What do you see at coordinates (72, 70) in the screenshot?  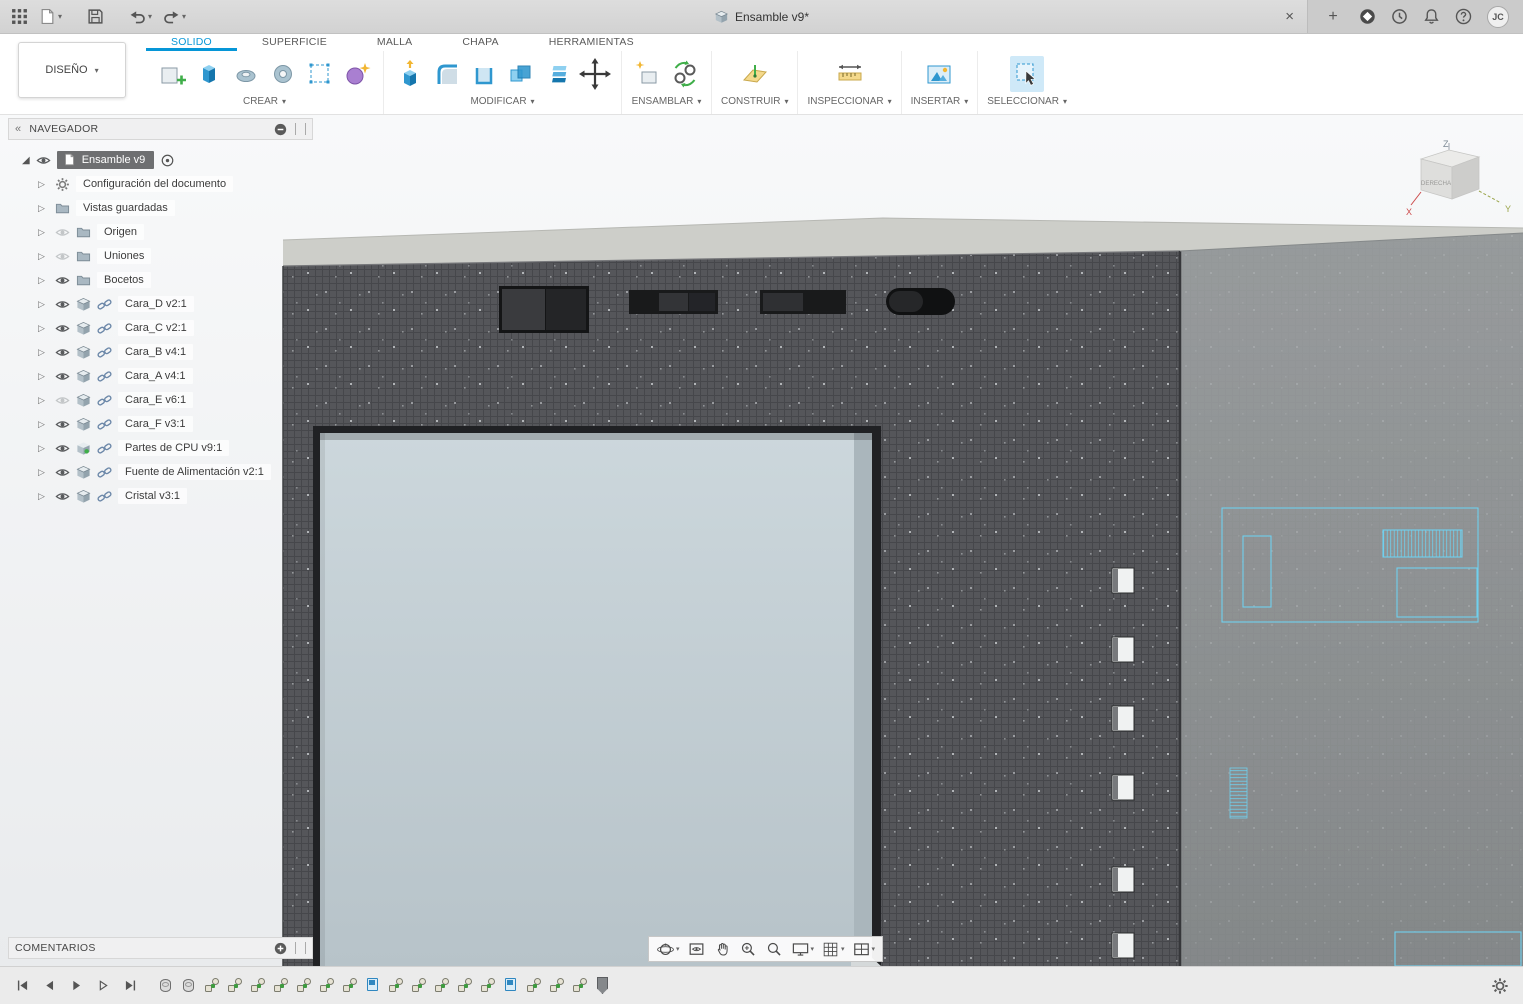 I see `workspace-switcher: DISEÑO ▾` at bounding box center [72, 70].